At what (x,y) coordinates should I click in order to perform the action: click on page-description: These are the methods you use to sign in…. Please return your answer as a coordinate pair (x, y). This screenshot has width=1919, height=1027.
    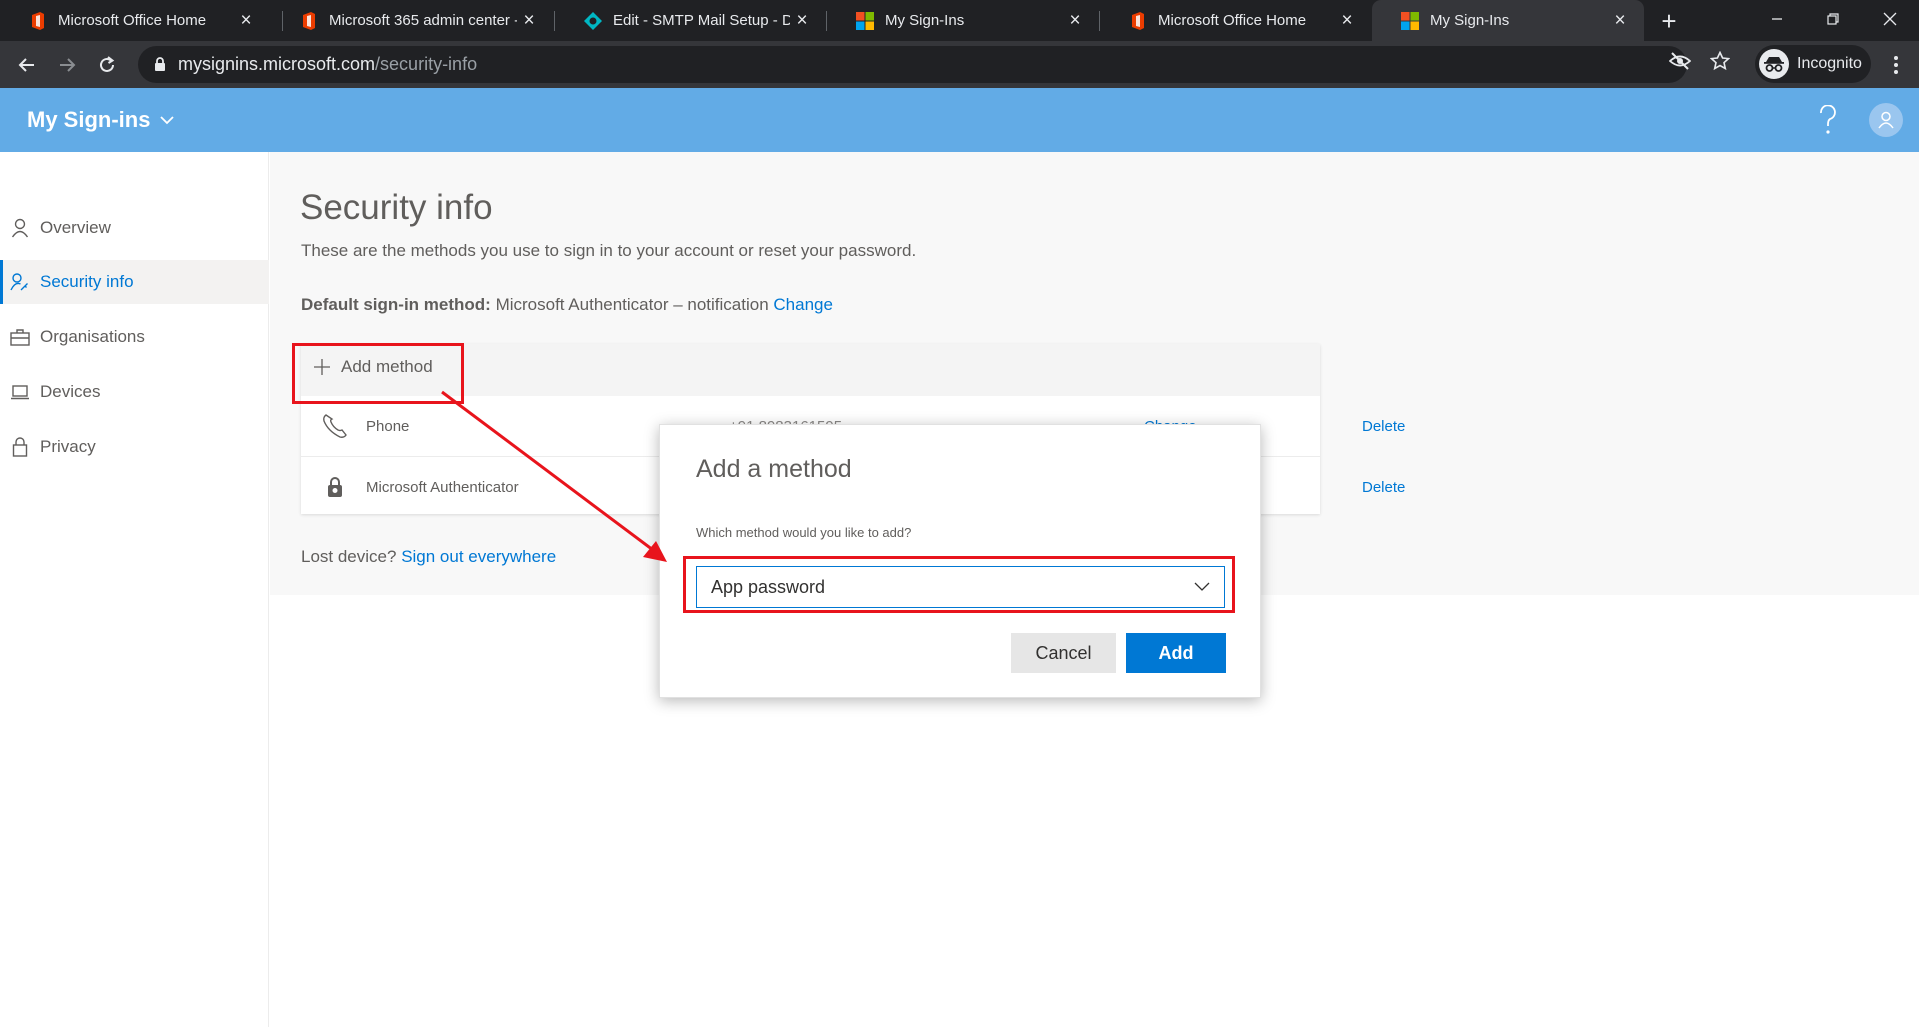
    Looking at the image, I should click on (609, 250).